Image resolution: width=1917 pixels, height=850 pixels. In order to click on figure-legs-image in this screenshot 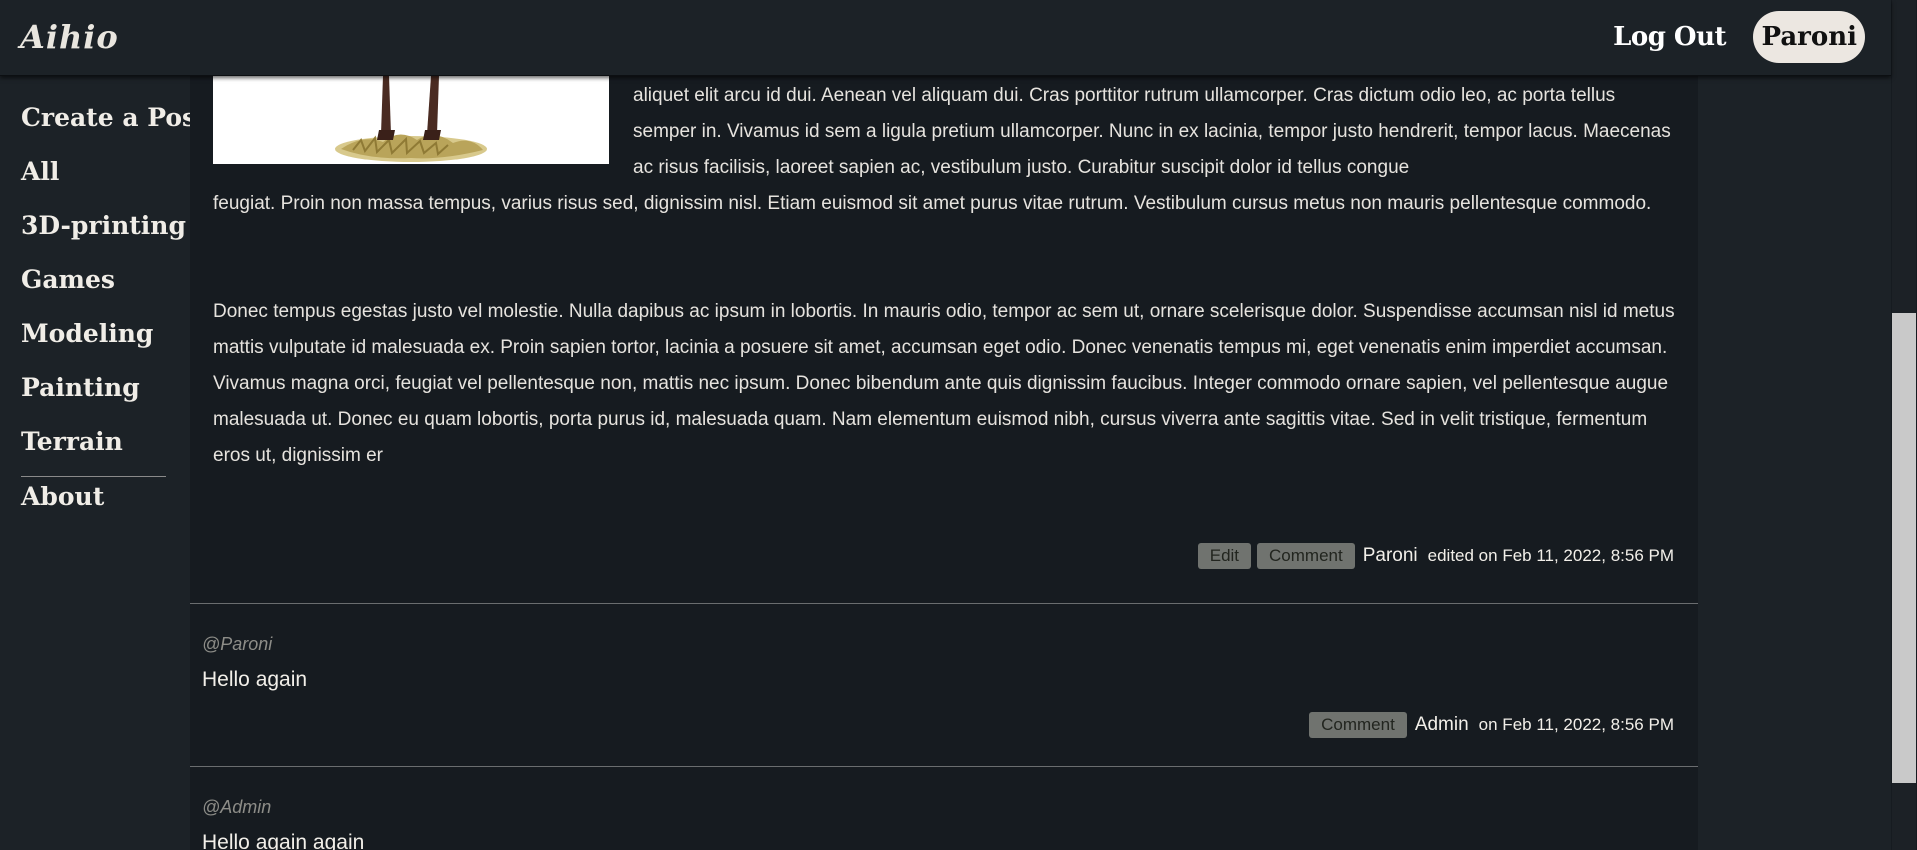, I will do `click(411, 120)`.